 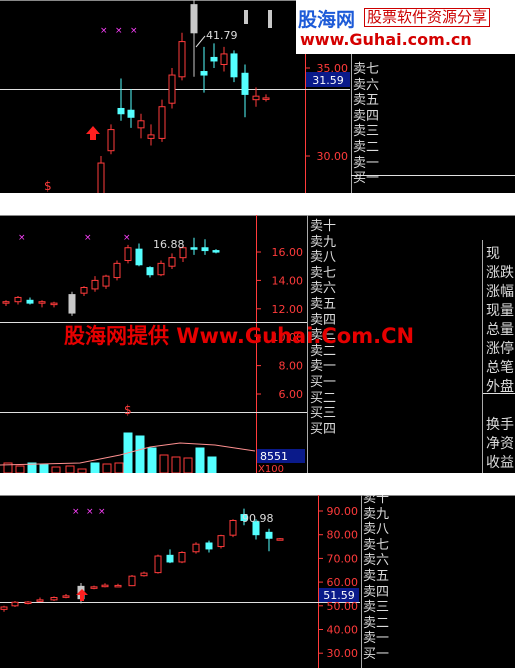 What do you see at coordinates (327, 20) in the screenshot?
I see `watermark-brand: 股海网` at bounding box center [327, 20].